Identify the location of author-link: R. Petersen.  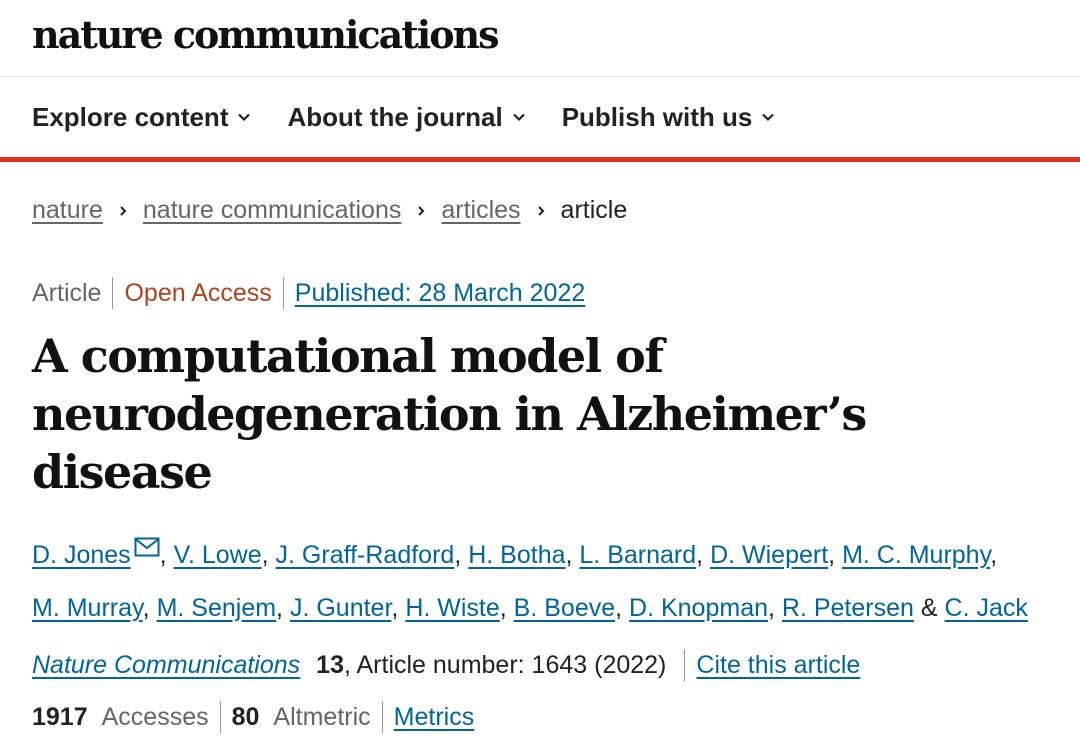
(848, 608).